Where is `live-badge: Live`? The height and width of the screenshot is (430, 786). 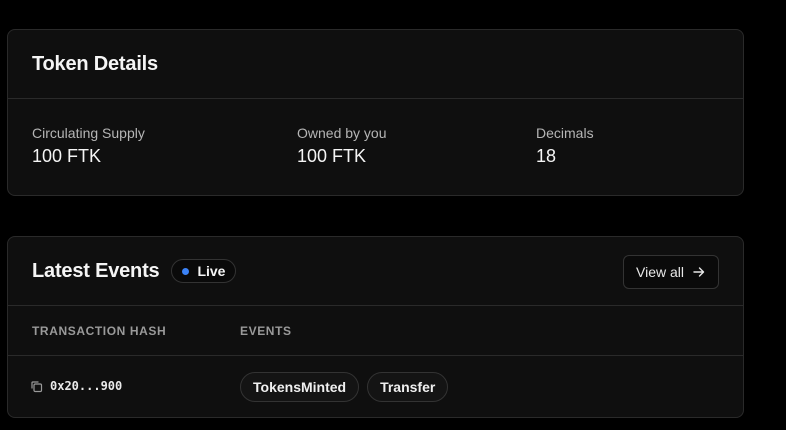 live-badge: Live is located at coordinates (204, 271).